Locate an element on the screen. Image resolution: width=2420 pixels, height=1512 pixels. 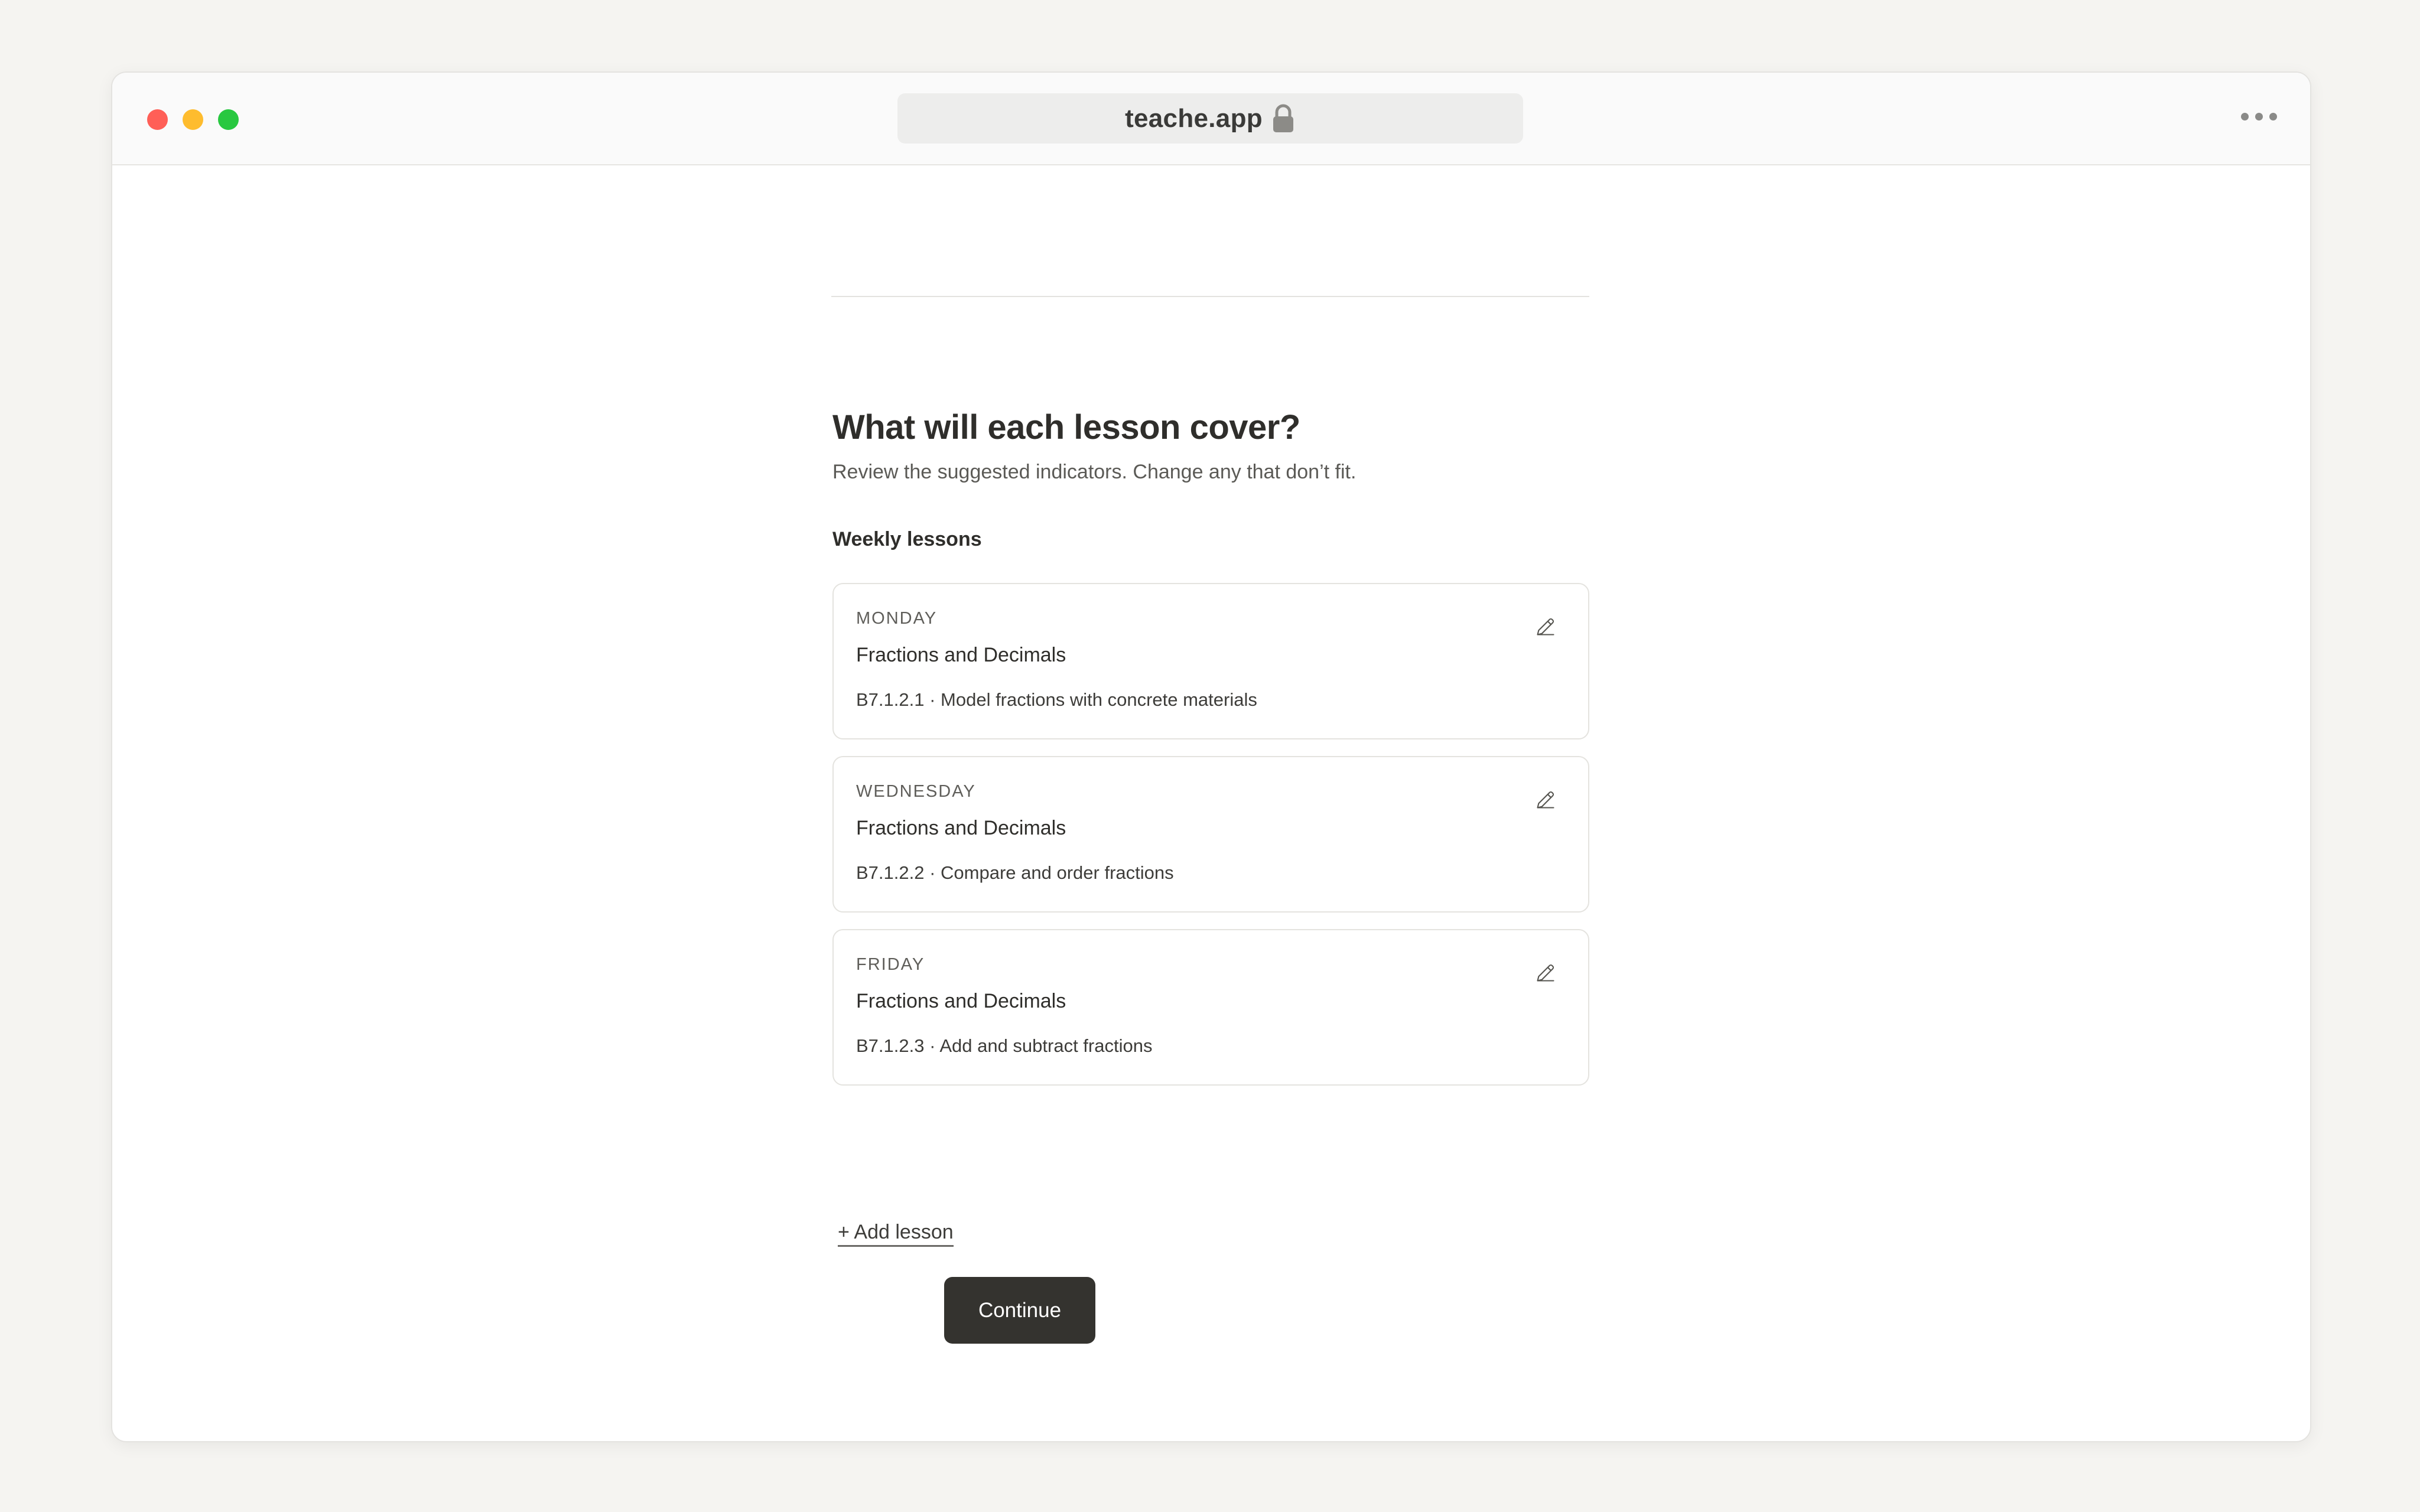
address-bar: teache.app is located at coordinates (1210, 118).